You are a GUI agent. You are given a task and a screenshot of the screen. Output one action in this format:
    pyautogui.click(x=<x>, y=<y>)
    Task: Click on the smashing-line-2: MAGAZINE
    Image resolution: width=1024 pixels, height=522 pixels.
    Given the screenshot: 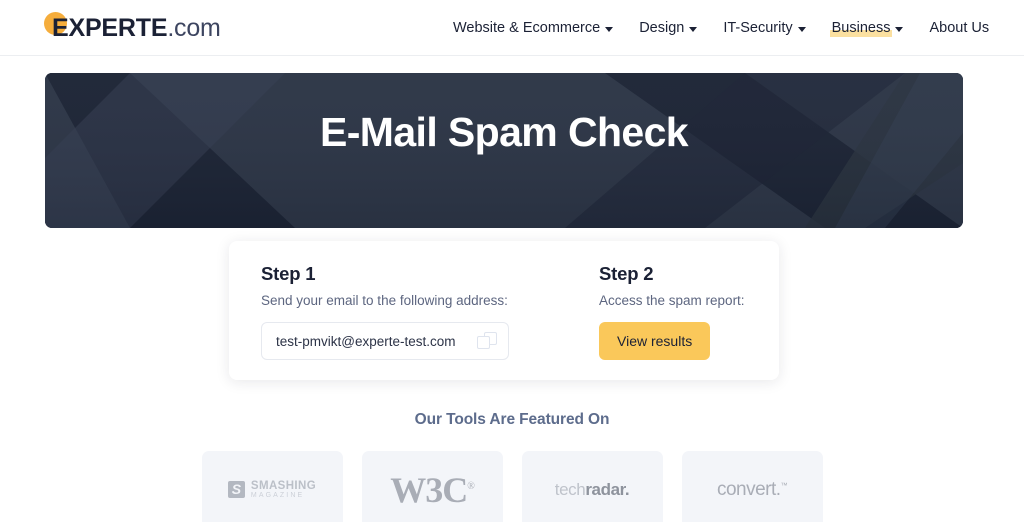 What is the action you would take?
    pyautogui.click(x=277, y=495)
    